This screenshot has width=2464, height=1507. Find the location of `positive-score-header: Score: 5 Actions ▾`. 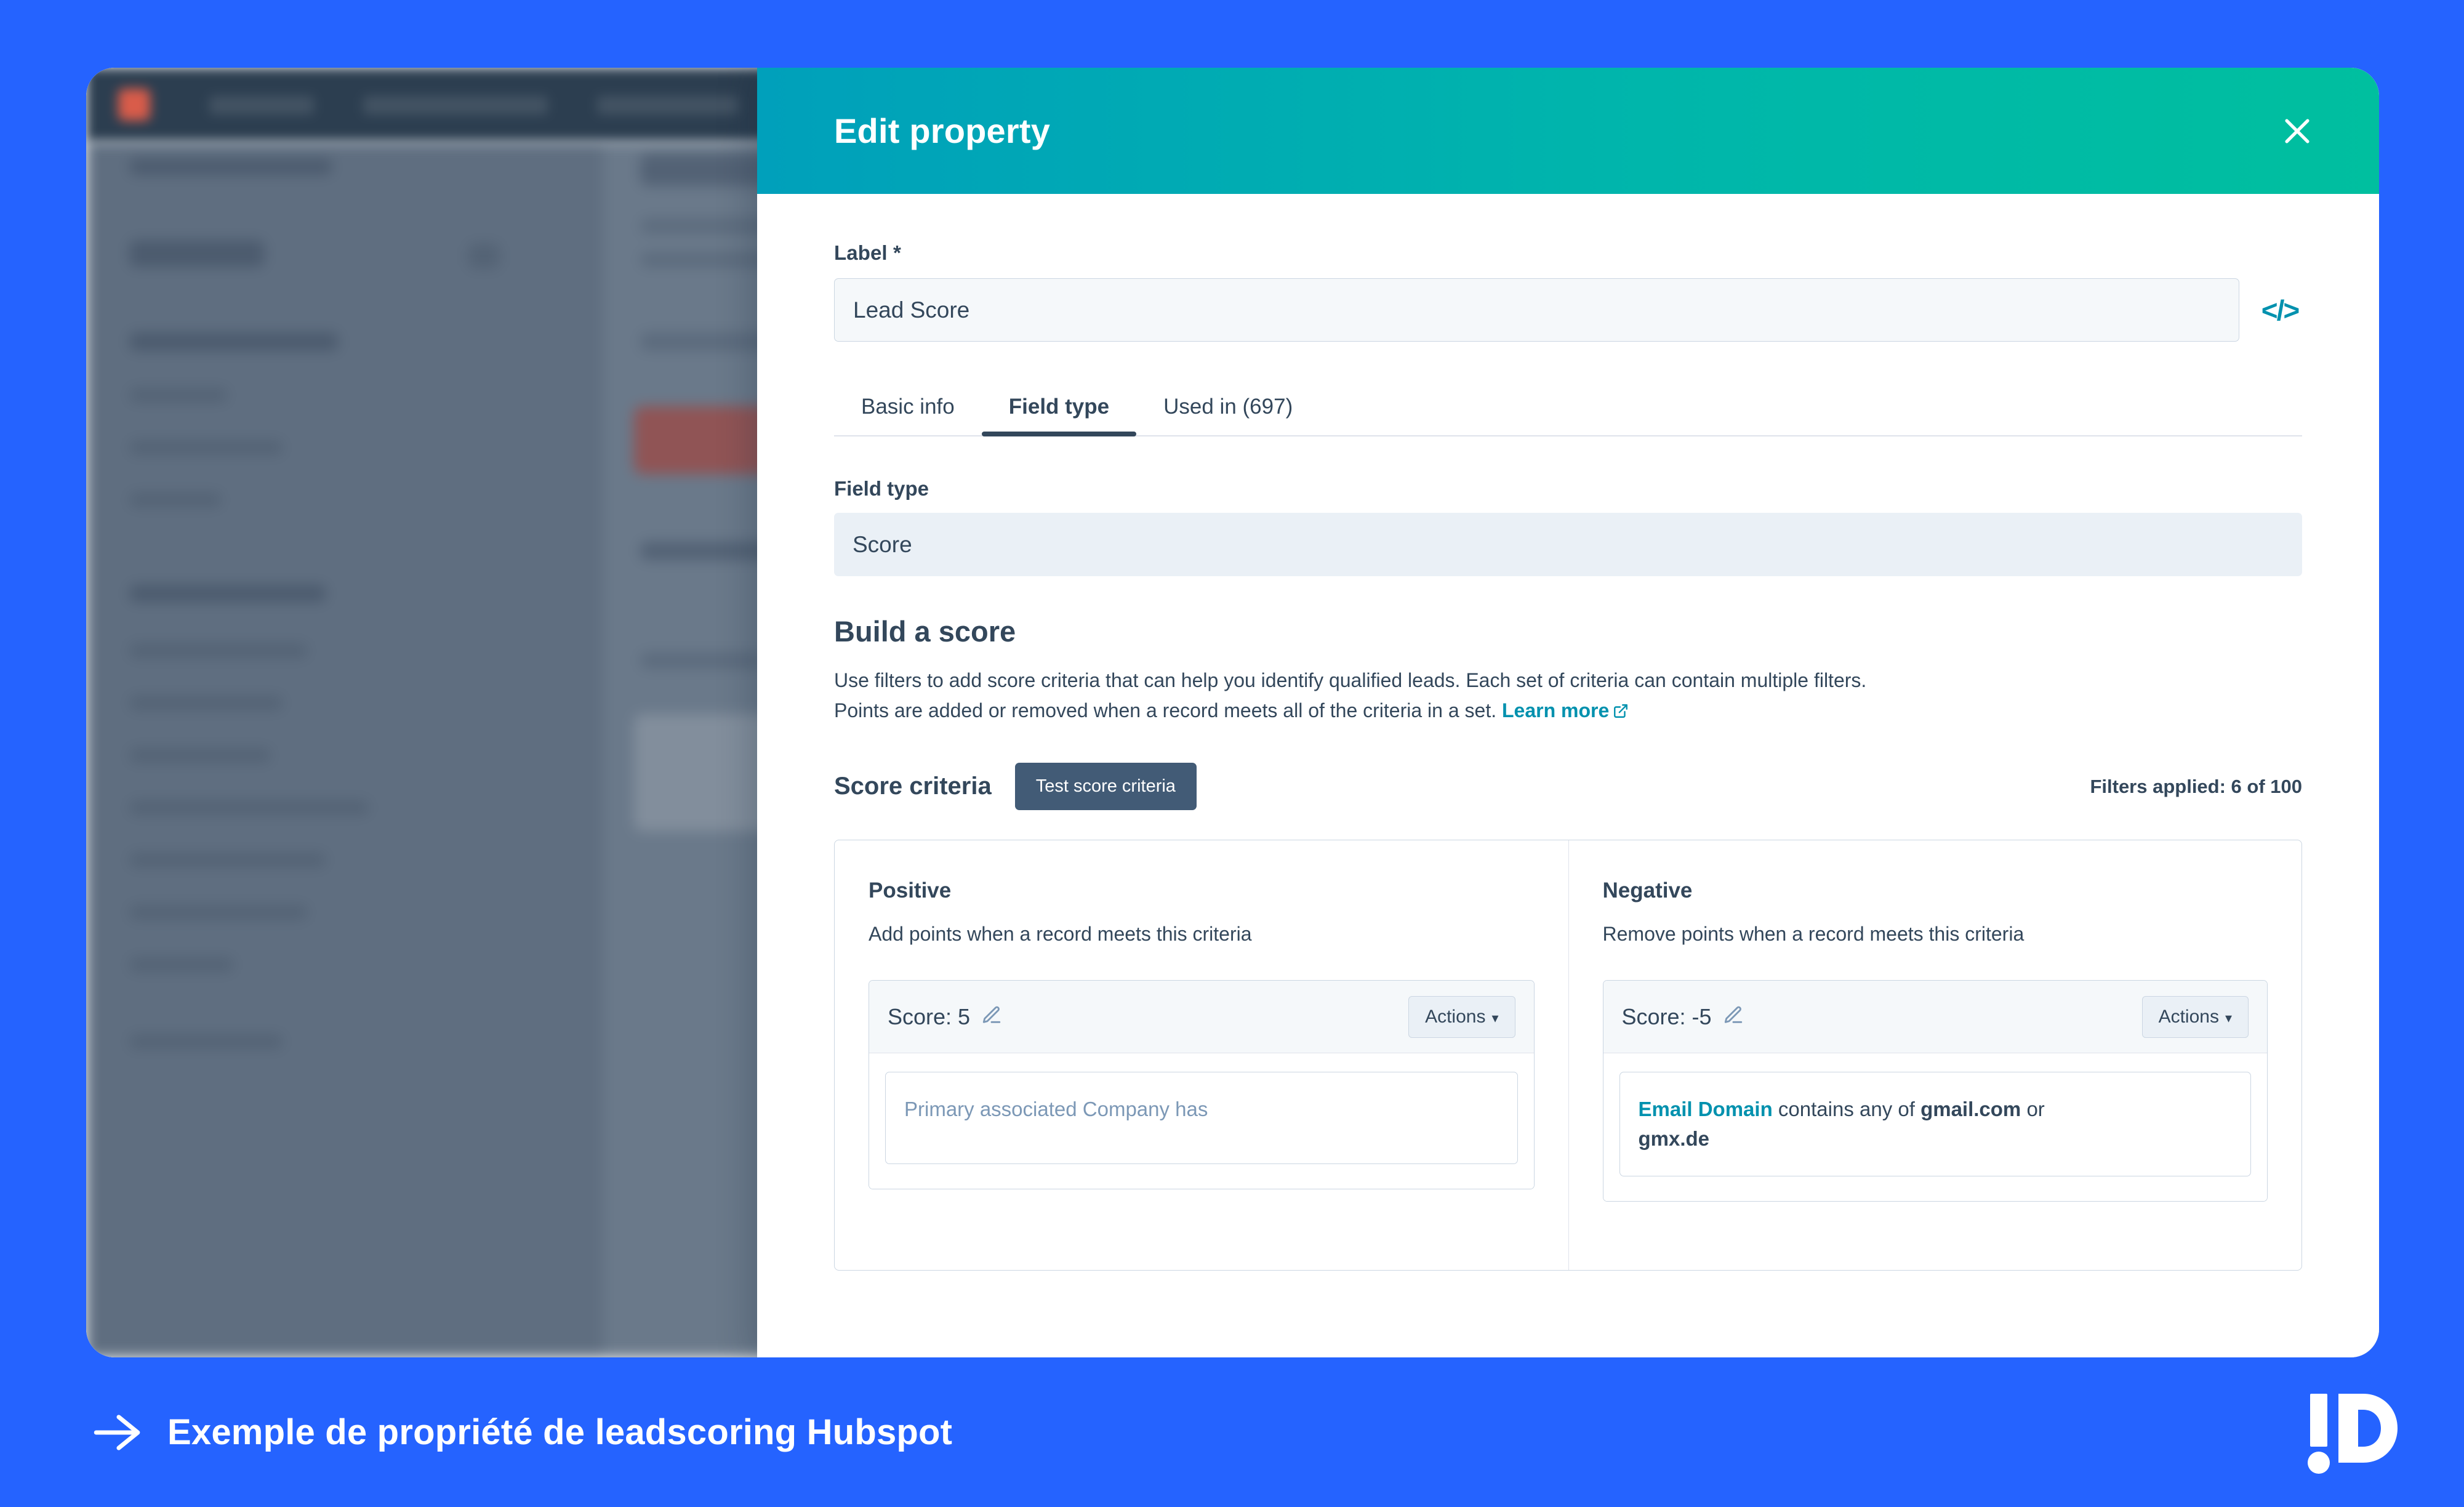

positive-score-header: Score: 5 Actions ▾ is located at coordinates (1201, 1018).